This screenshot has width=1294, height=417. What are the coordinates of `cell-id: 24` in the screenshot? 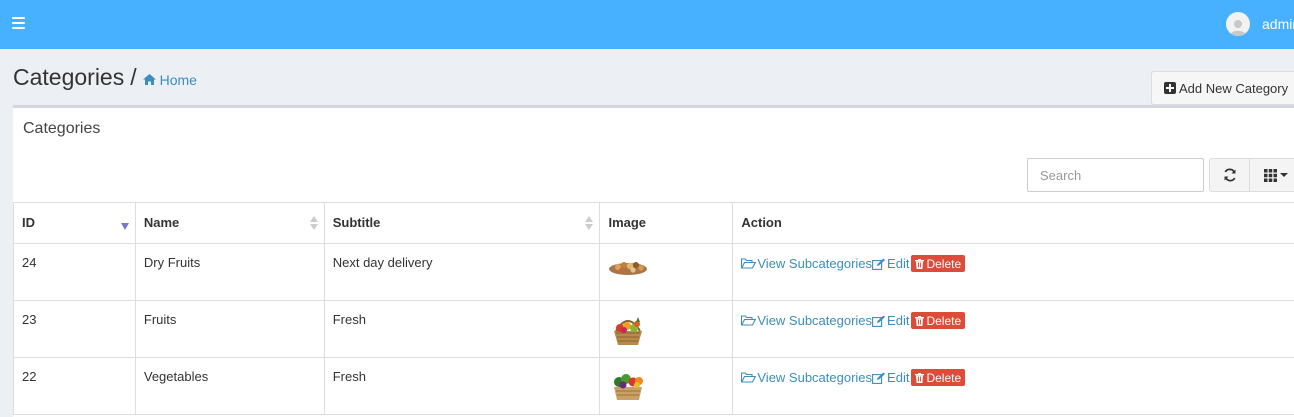 It's located at (74, 272).